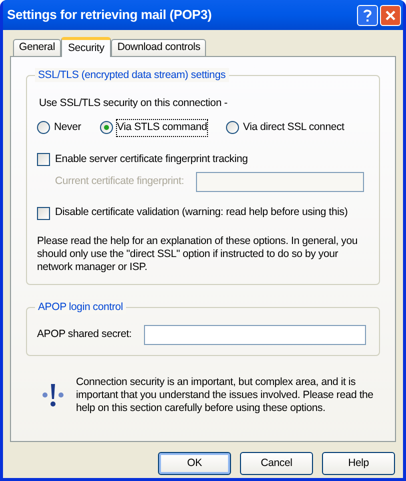 Image resolution: width=406 pixels, height=481 pixels. Describe the element at coordinates (158, 47) in the screenshot. I see `tab: Download controls` at that location.